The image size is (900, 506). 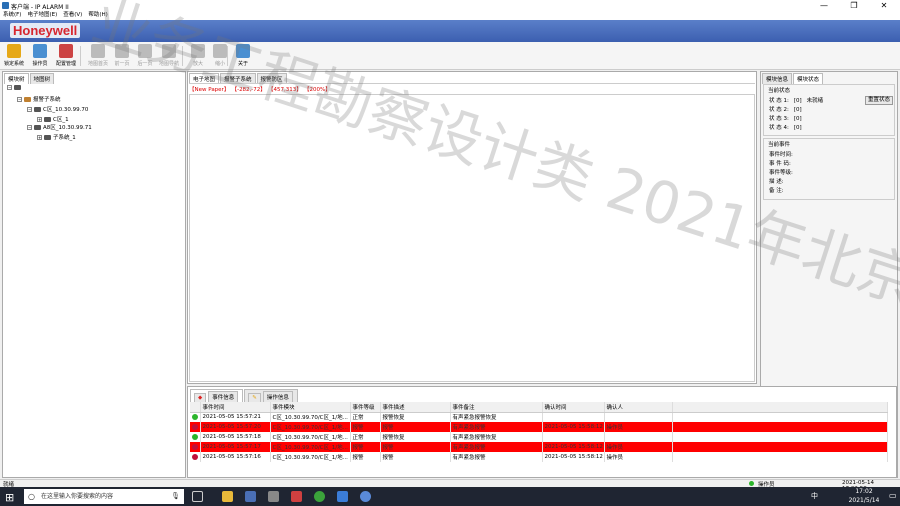 What do you see at coordinates (97, 15) in the screenshot?
I see `menu-help: 帮助(H)` at bounding box center [97, 15].